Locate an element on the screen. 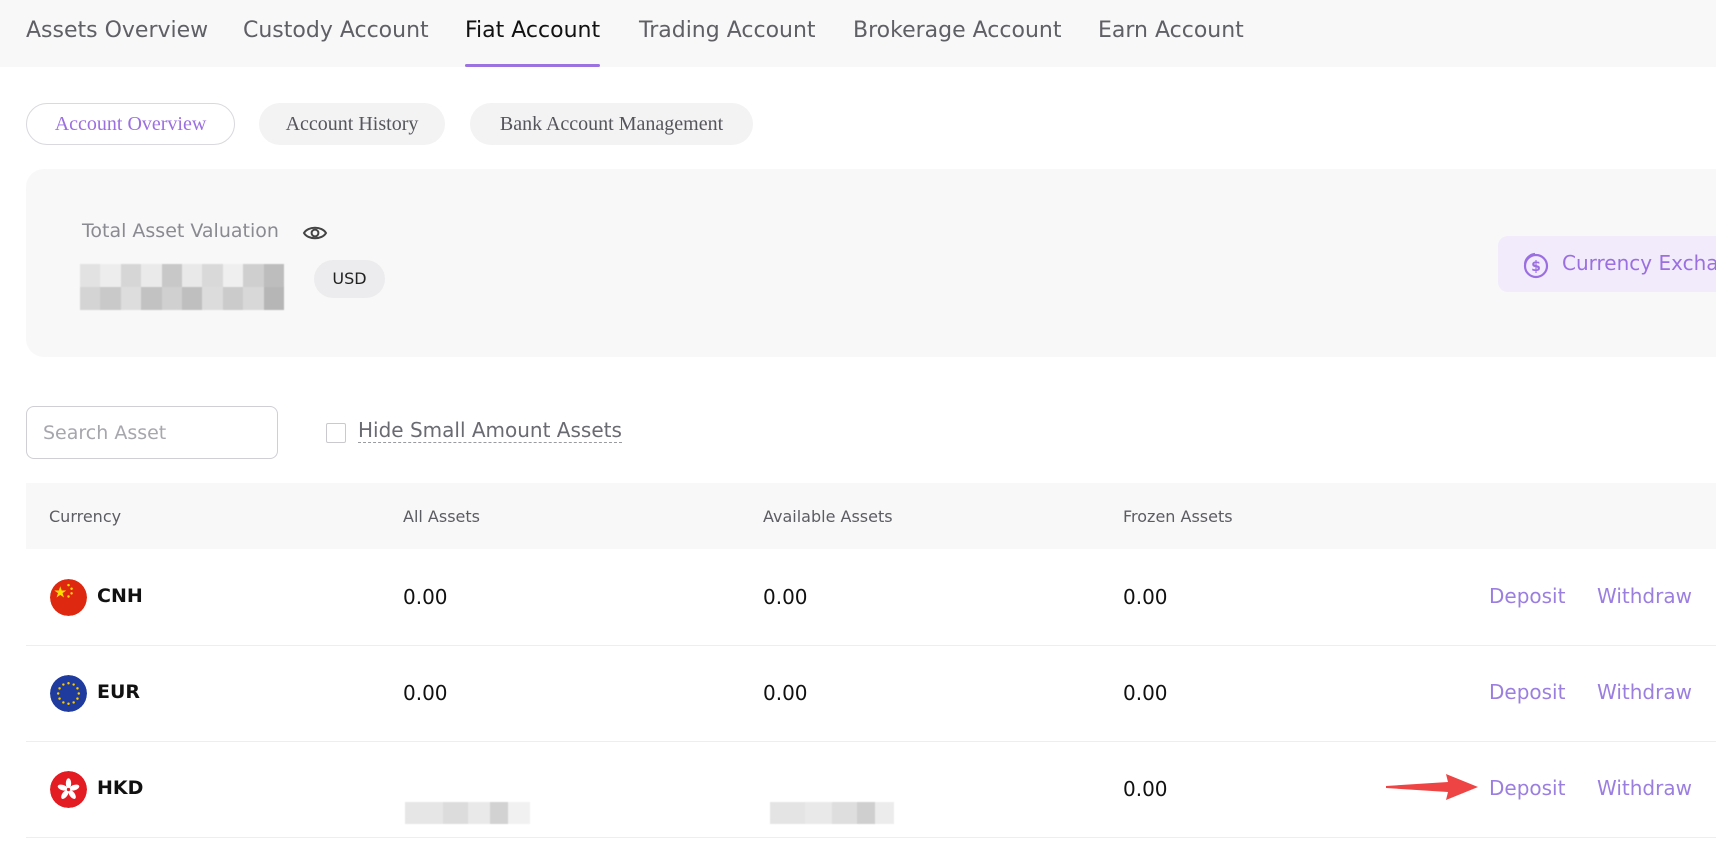 Image resolution: width=1716 pixels, height=845 pixels. column-header-frozen-assets: Frozen Assets is located at coordinates (1178, 516).